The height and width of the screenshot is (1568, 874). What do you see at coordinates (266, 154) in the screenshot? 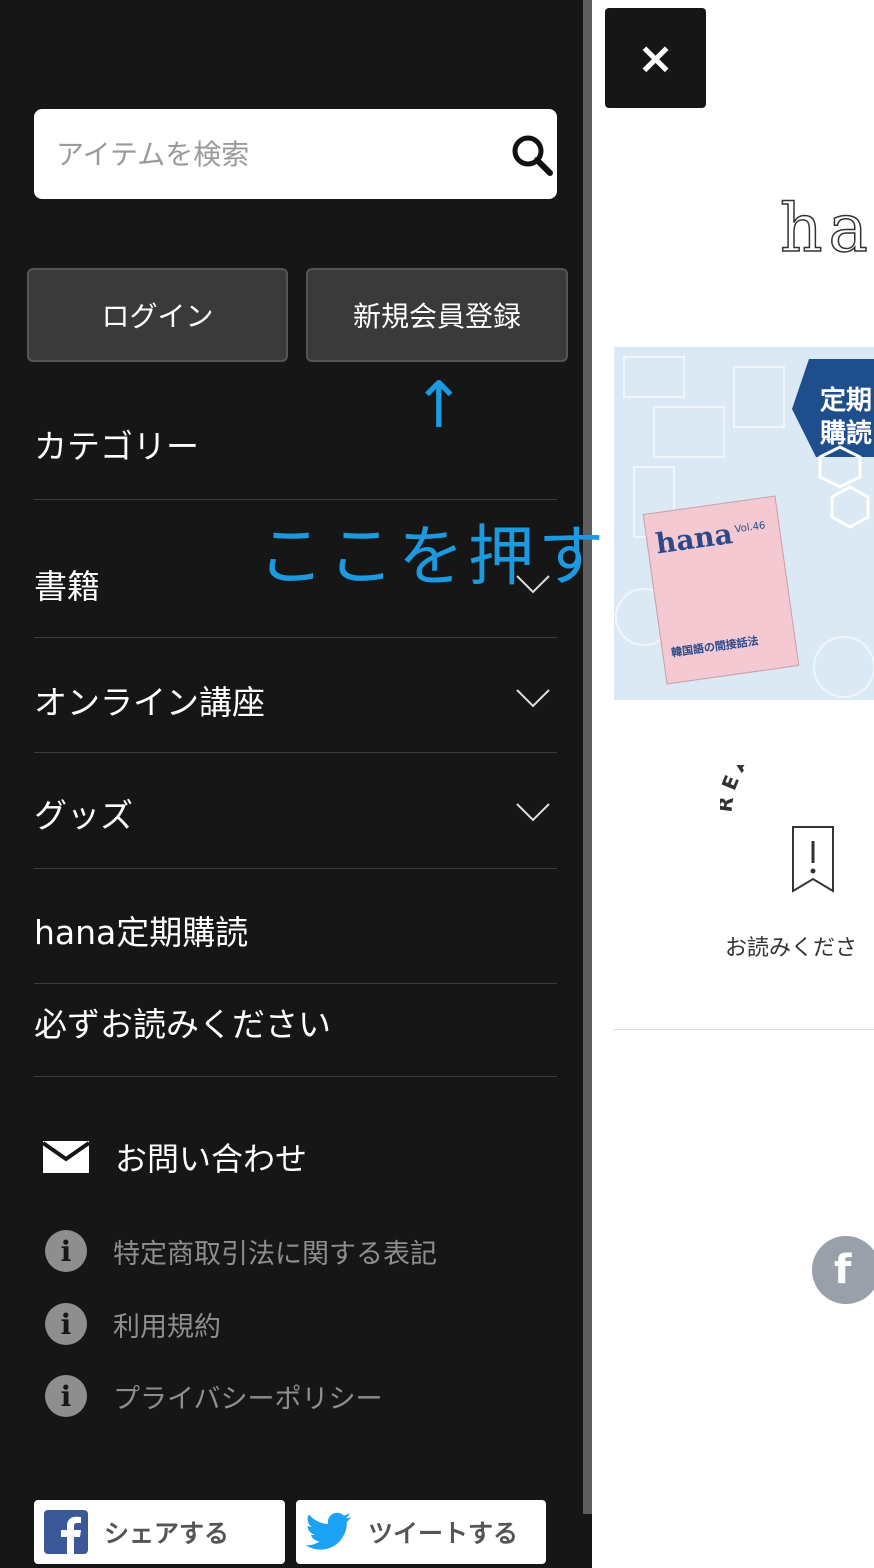
I see `search-input` at bounding box center [266, 154].